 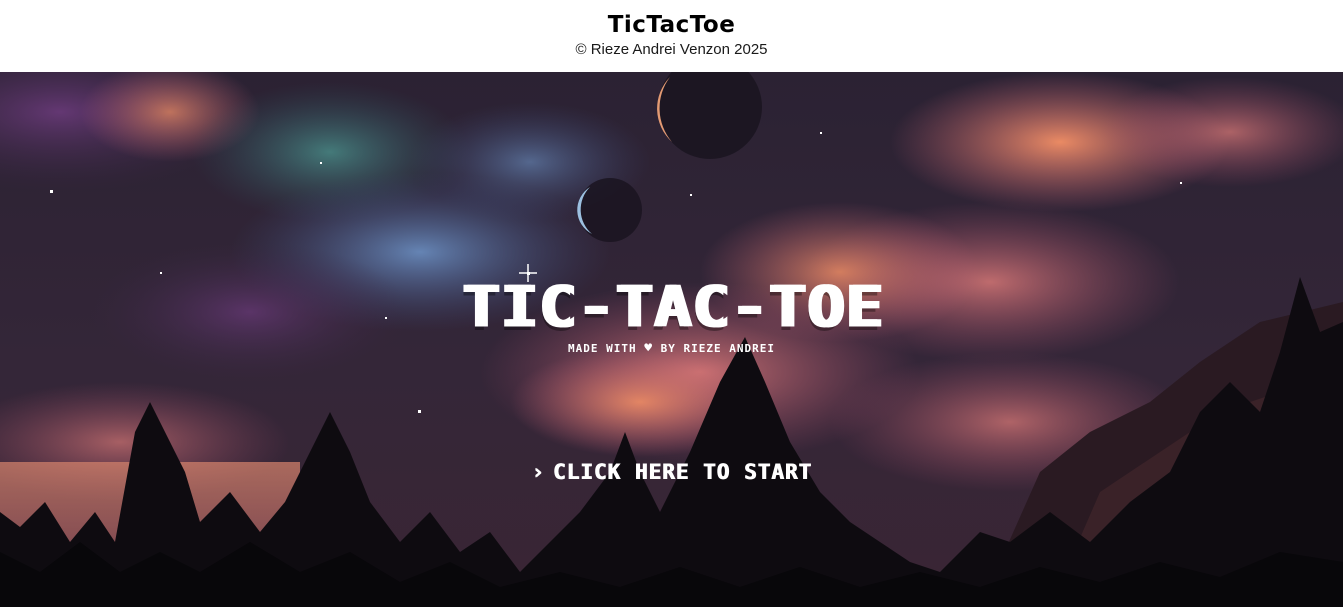 What do you see at coordinates (671, 306) in the screenshot?
I see `game-title: TIC-TAC-TOE` at bounding box center [671, 306].